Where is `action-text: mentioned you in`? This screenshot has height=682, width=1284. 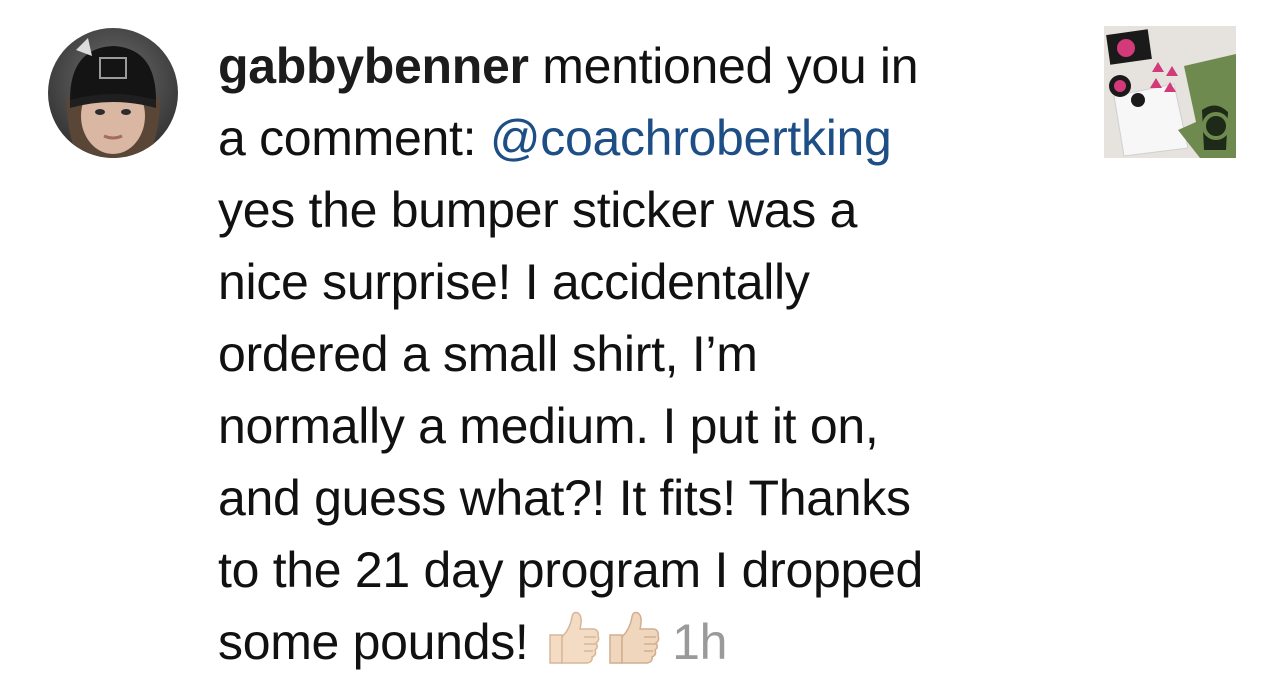 action-text: mentioned you in is located at coordinates (723, 66).